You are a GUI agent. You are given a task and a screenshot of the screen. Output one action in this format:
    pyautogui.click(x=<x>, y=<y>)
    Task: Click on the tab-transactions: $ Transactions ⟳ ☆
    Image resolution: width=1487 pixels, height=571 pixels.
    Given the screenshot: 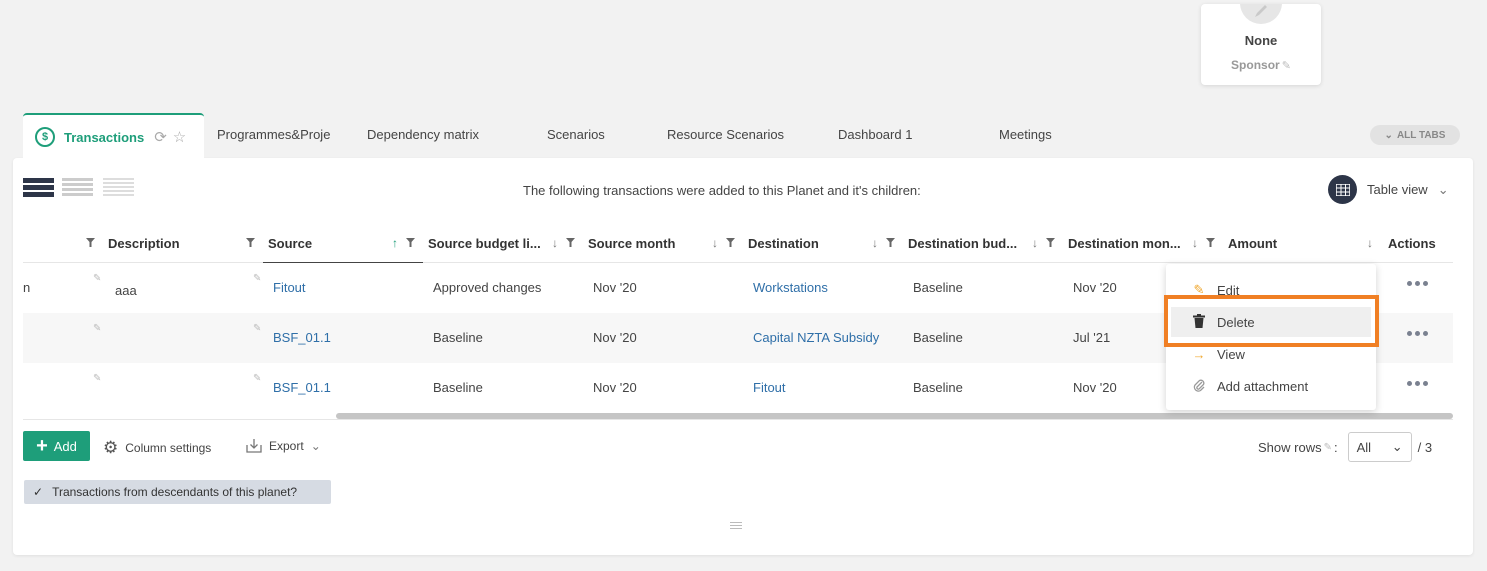 What is the action you would take?
    pyautogui.click(x=113, y=136)
    